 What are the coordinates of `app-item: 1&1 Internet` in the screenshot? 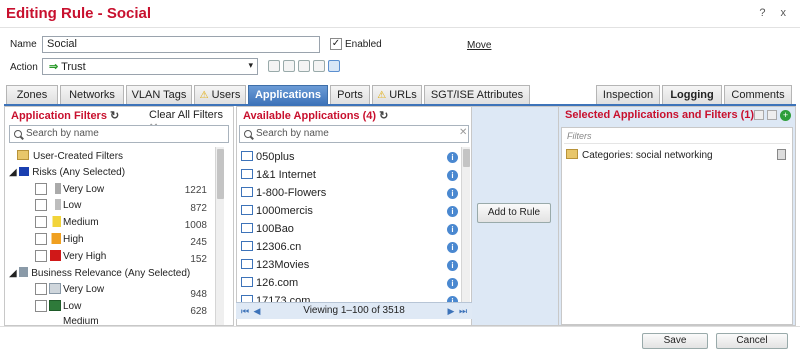 It's located at (278, 175).